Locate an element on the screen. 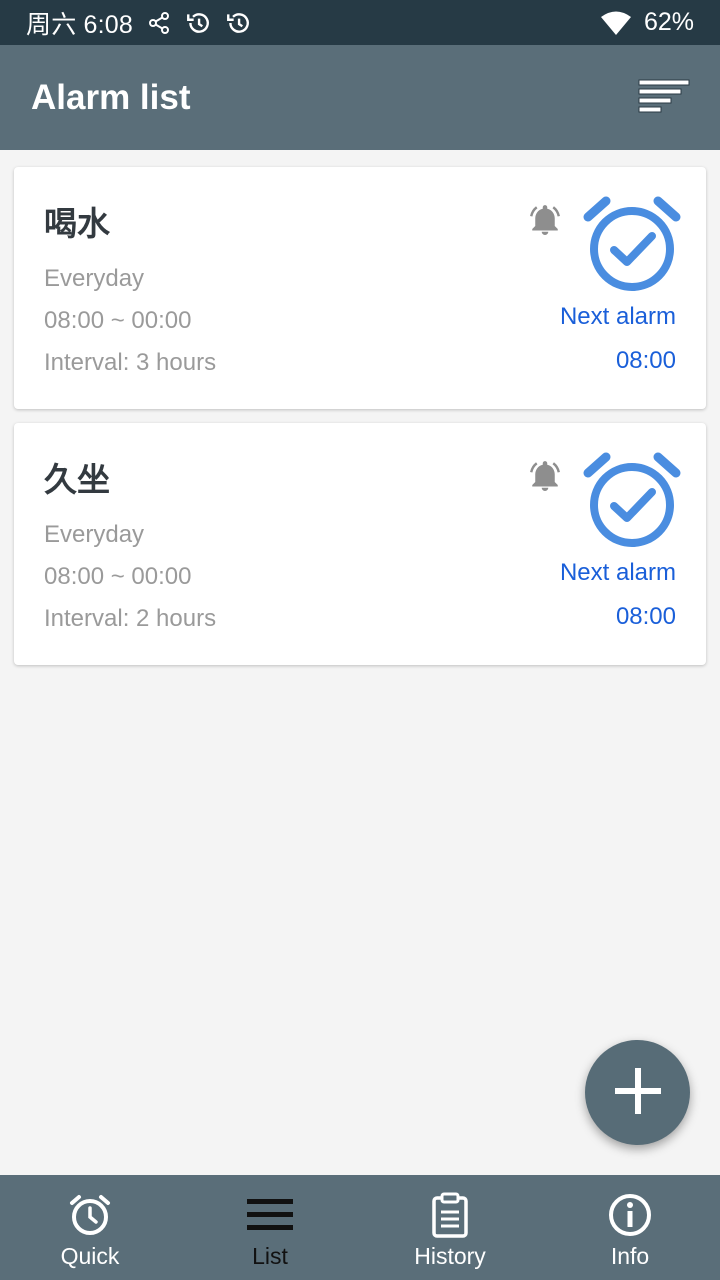  nav-label: Quick is located at coordinates (90, 1256).